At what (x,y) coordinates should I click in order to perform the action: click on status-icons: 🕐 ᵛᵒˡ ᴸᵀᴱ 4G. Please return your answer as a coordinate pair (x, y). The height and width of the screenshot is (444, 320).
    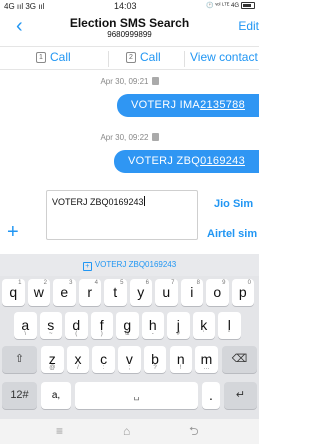
    Looking at the image, I should click on (230, 5).